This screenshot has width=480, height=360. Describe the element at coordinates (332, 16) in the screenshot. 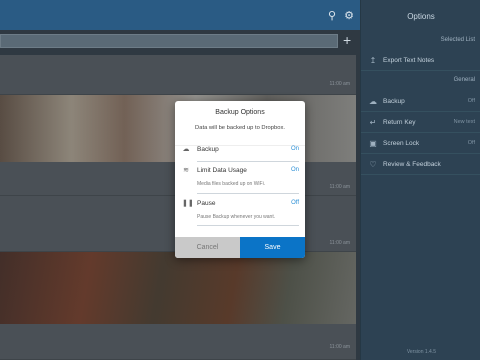

I see `search-icon: ⚲` at that location.